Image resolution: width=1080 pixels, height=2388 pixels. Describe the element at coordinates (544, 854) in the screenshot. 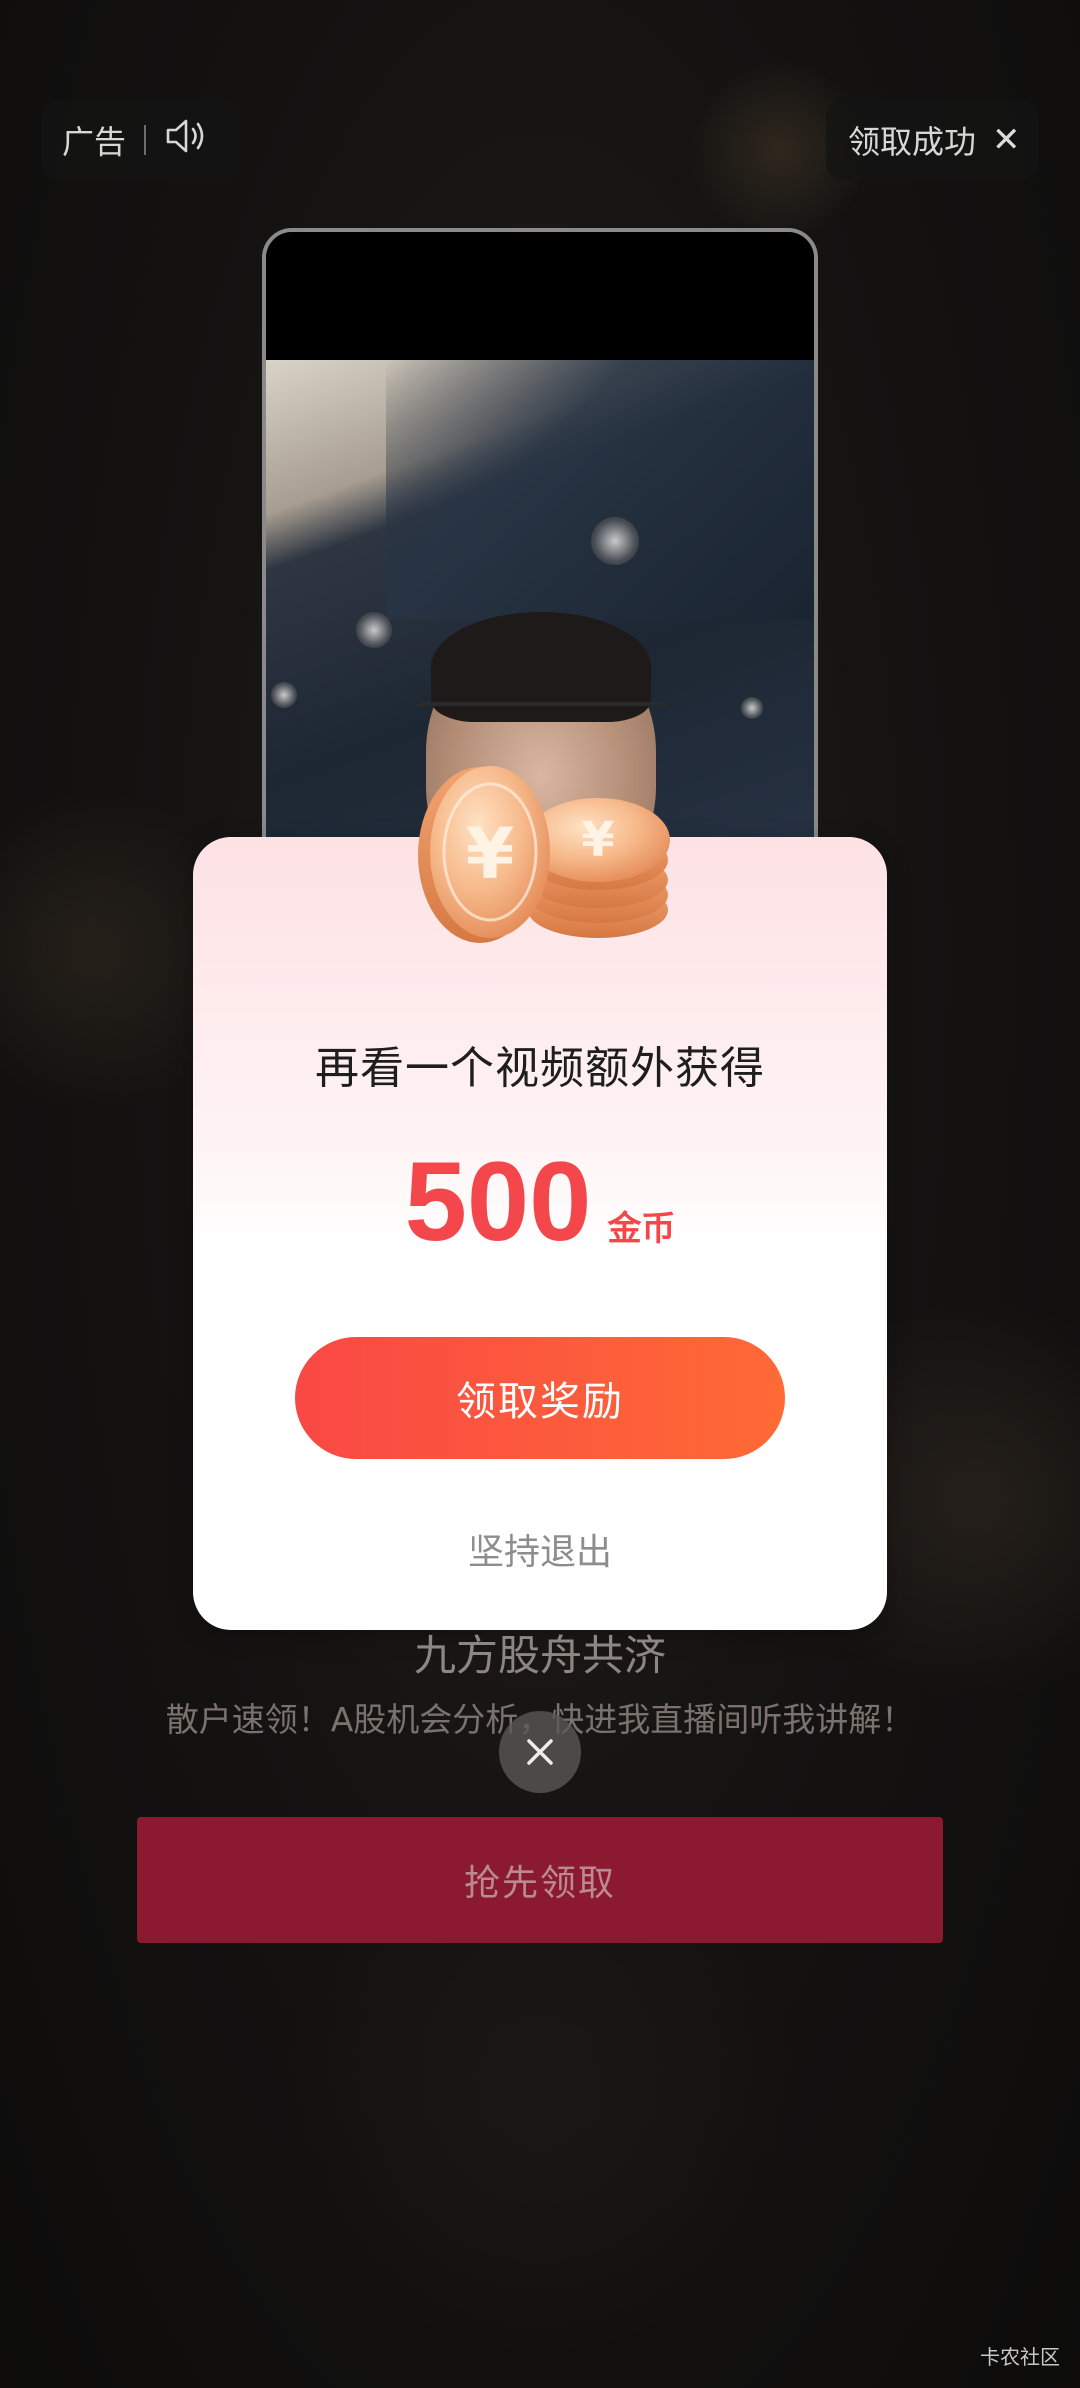

I see `gold-coins-icon: ¥ ¥` at that location.